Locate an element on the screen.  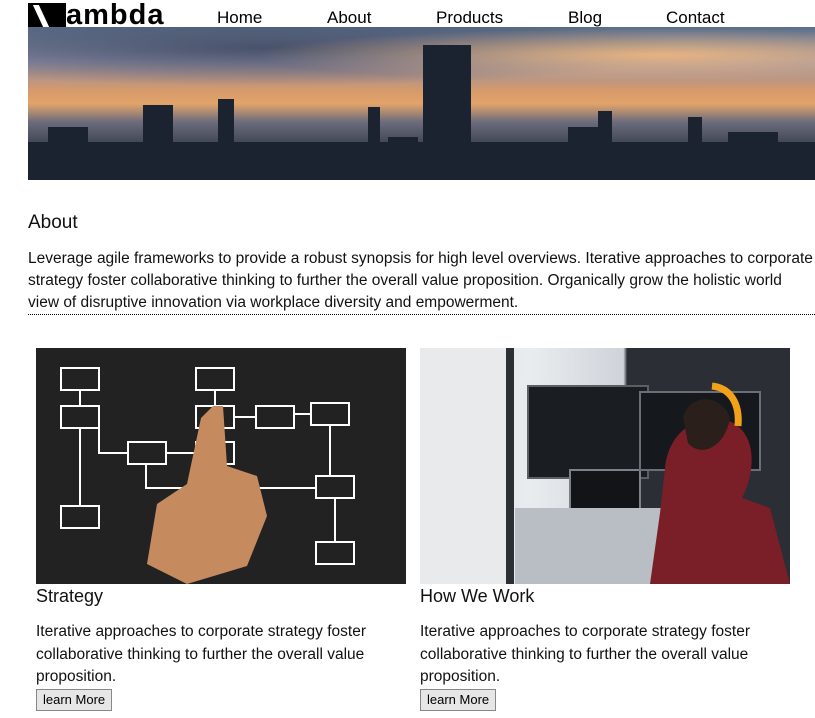
strategy-learn-more-button: learn More is located at coordinates (74, 699).